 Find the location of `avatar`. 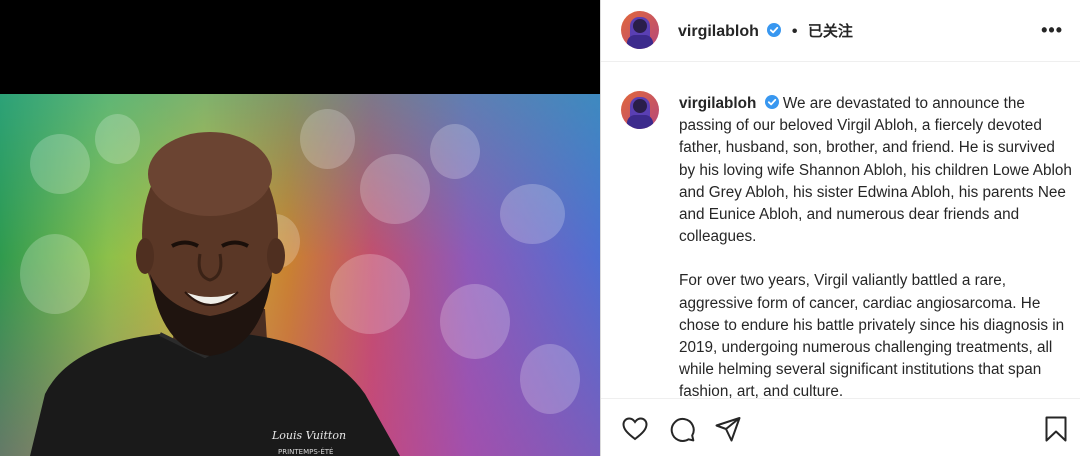

avatar is located at coordinates (640, 30).